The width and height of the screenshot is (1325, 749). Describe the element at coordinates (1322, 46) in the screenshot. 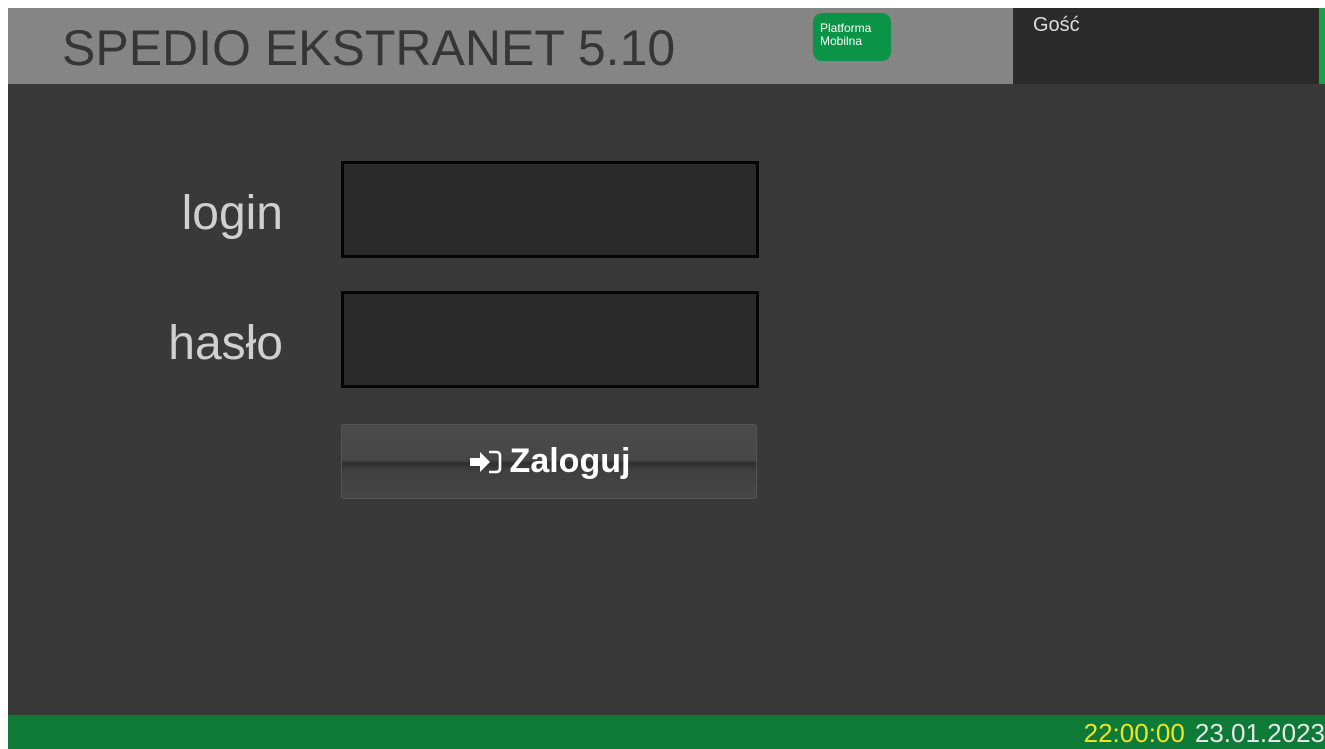

I see `accent-stripe` at that location.